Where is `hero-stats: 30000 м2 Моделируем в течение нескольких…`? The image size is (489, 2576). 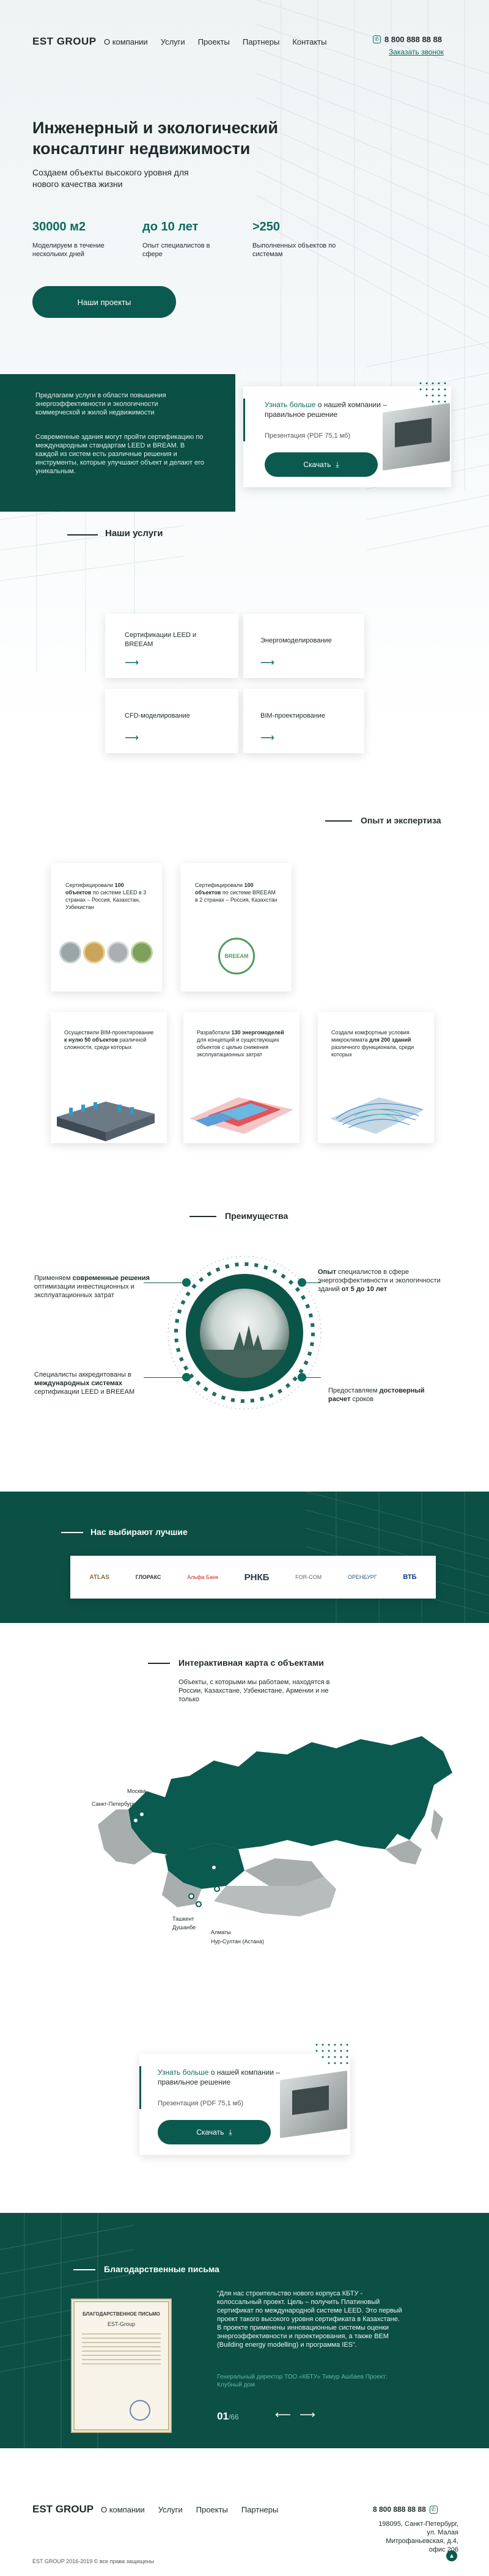
hero-stats: 30000 м2 Моделируем в течение нескольких… is located at coordinates (203, 240).